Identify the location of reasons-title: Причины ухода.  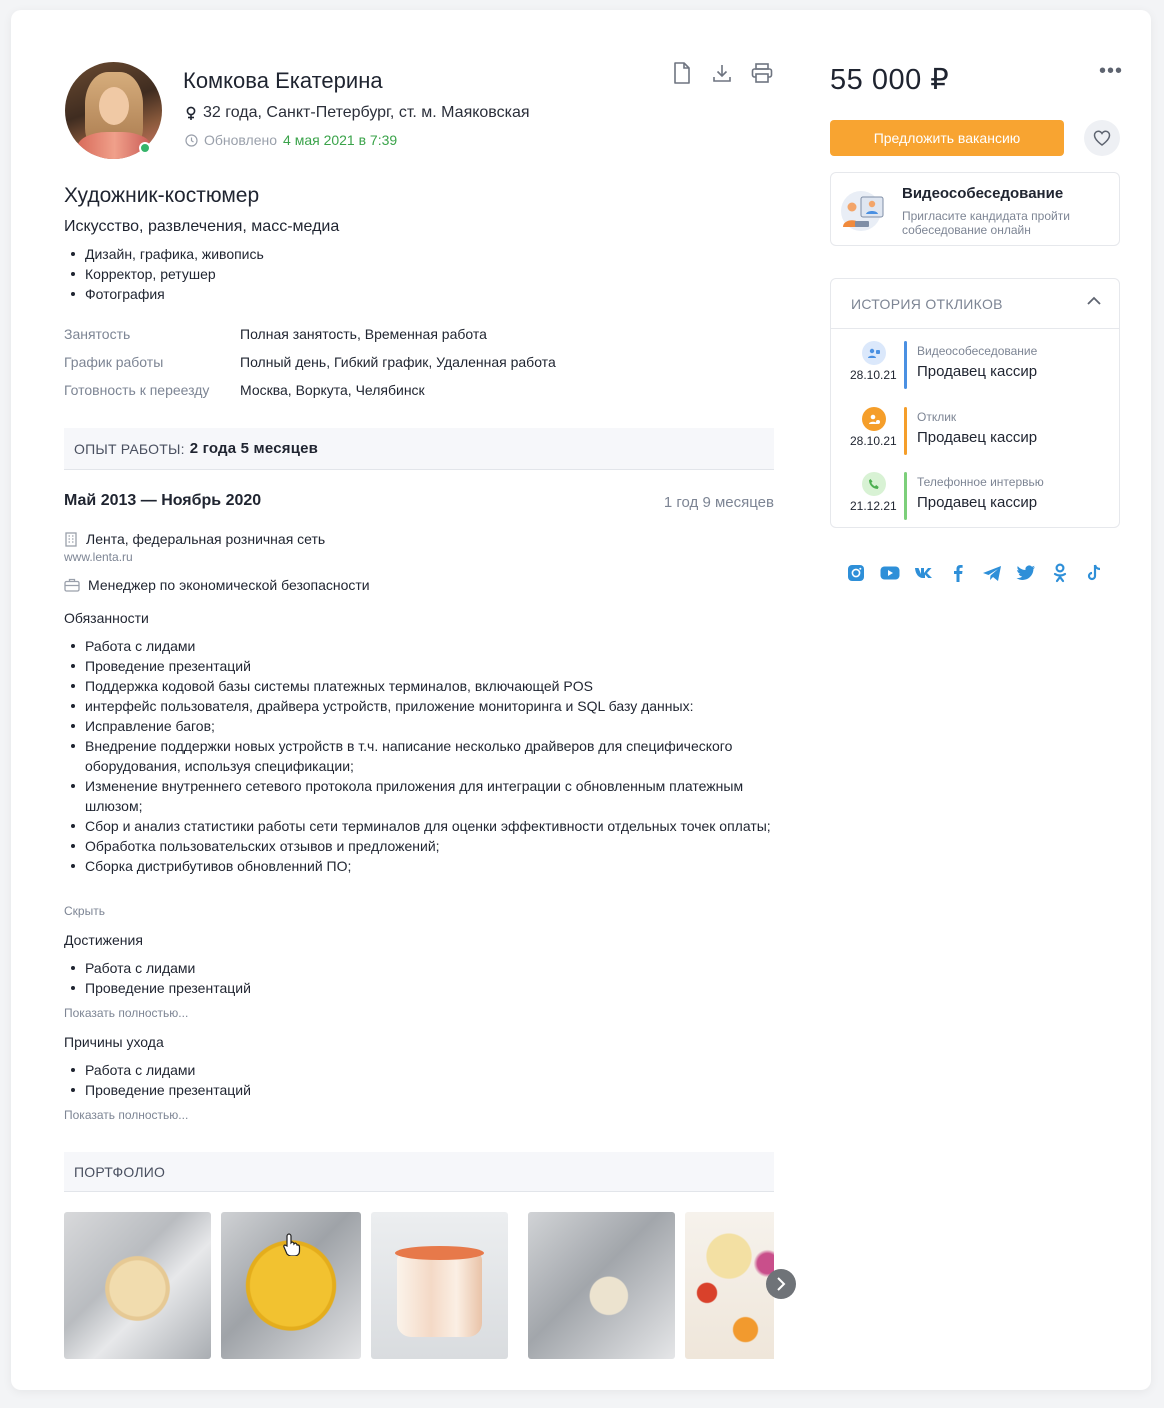
(114, 1042).